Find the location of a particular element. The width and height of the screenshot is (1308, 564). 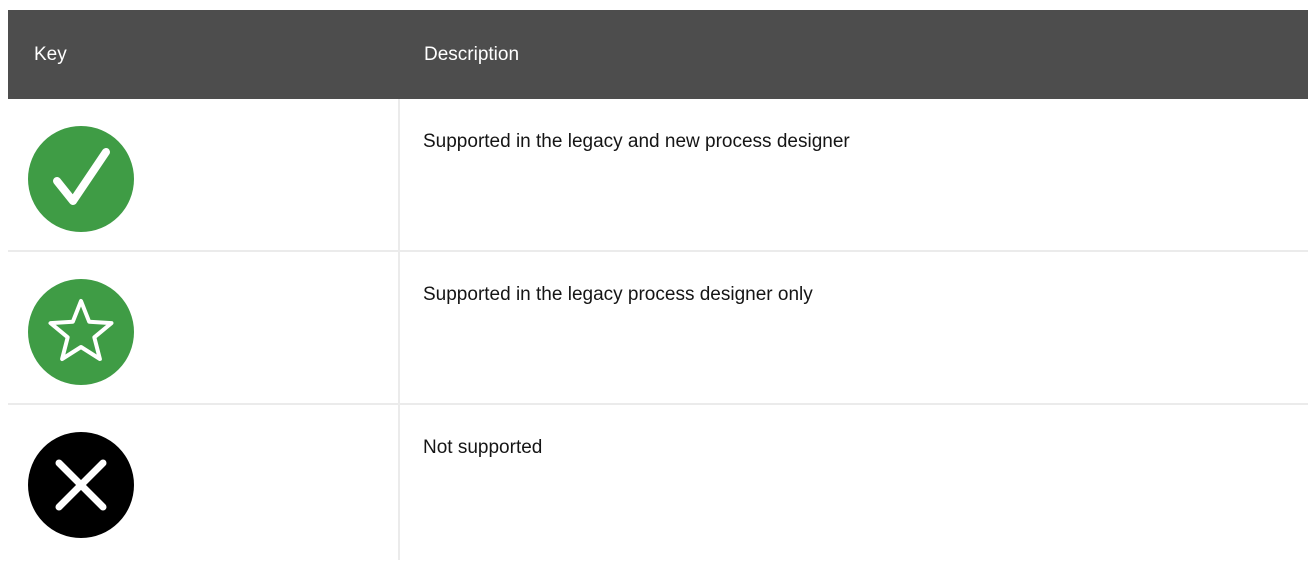

check-circle-icon is located at coordinates (81, 179).